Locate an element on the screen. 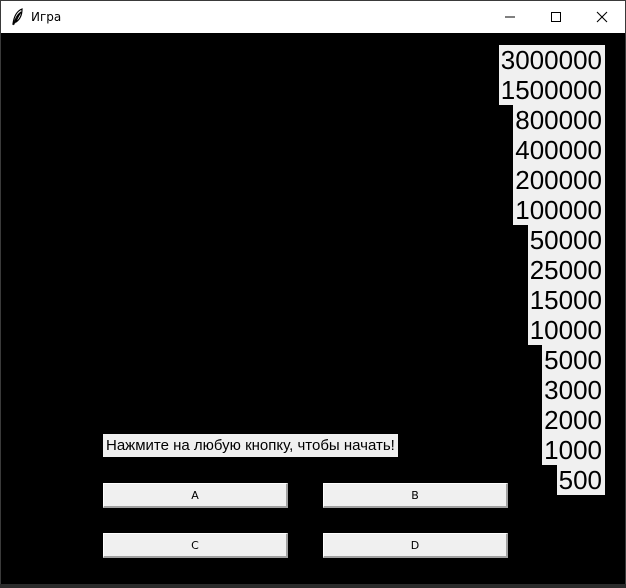  answer-a-button: A is located at coordinates (195, 495).